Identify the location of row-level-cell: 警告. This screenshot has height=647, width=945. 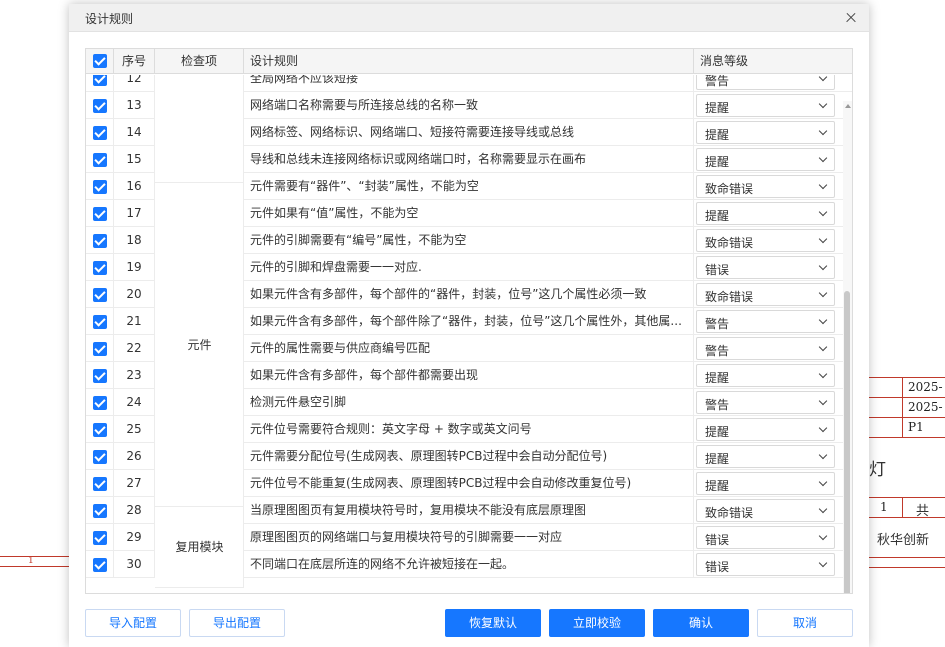
(773, 321).